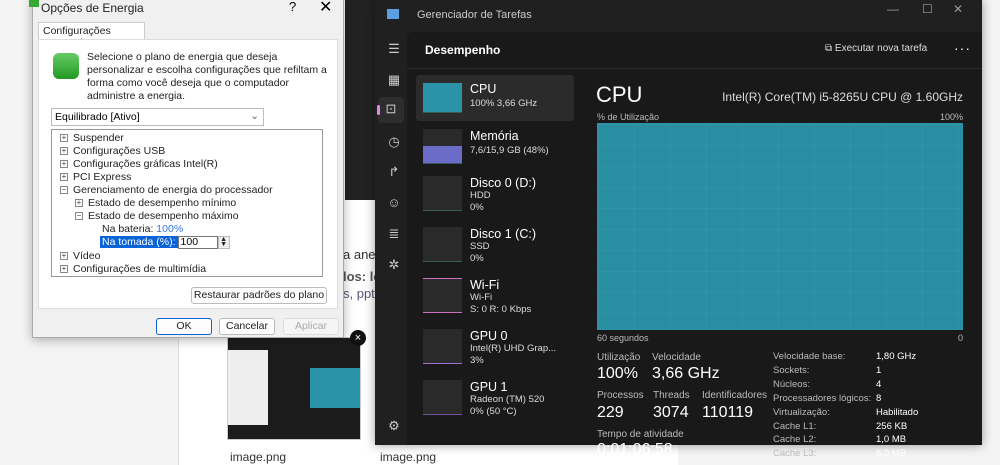 This screenshot has height=465, width=1000. What do you see at coordinates (619, 357) in the screenshot?
I see `stat-label: Utilização` at bounding box center [619, 357].